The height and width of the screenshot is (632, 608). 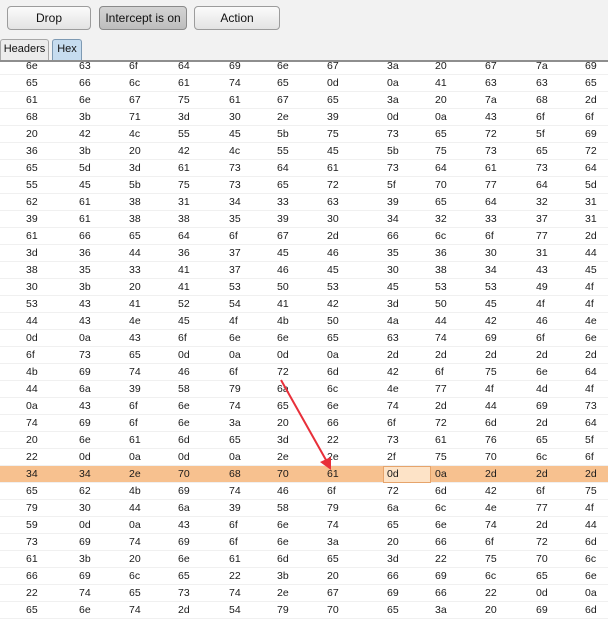 I want to click on hex-cell: 3a, so click(x=393, y=68).